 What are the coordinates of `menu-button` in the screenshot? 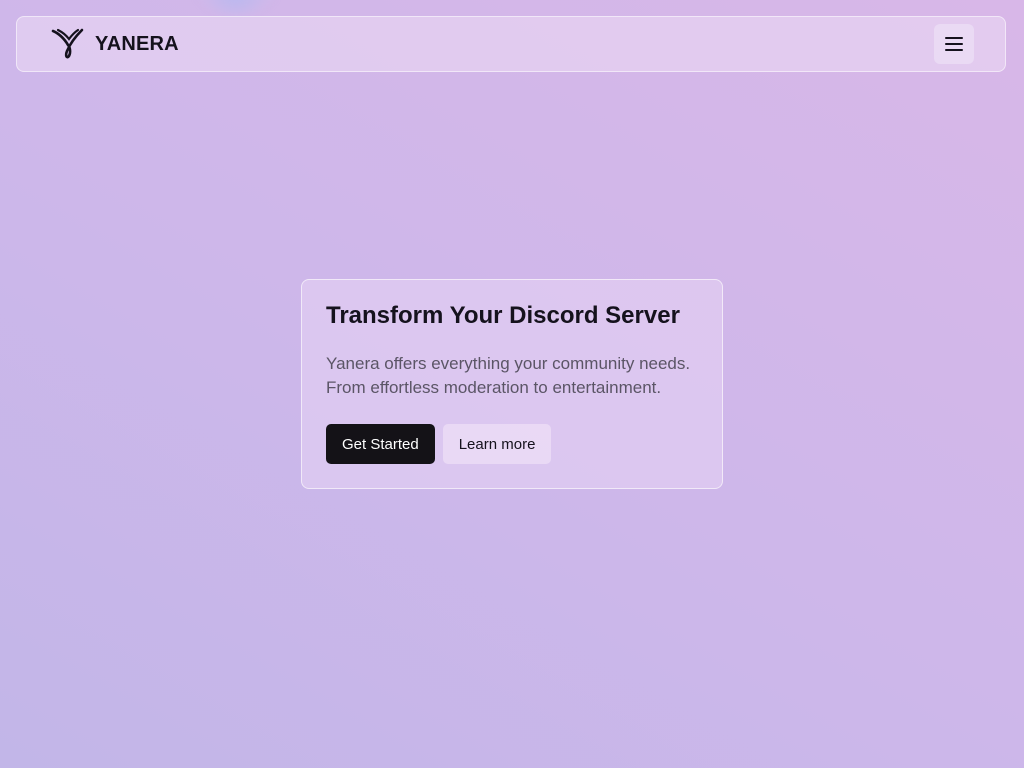 It's located at (954, 44).